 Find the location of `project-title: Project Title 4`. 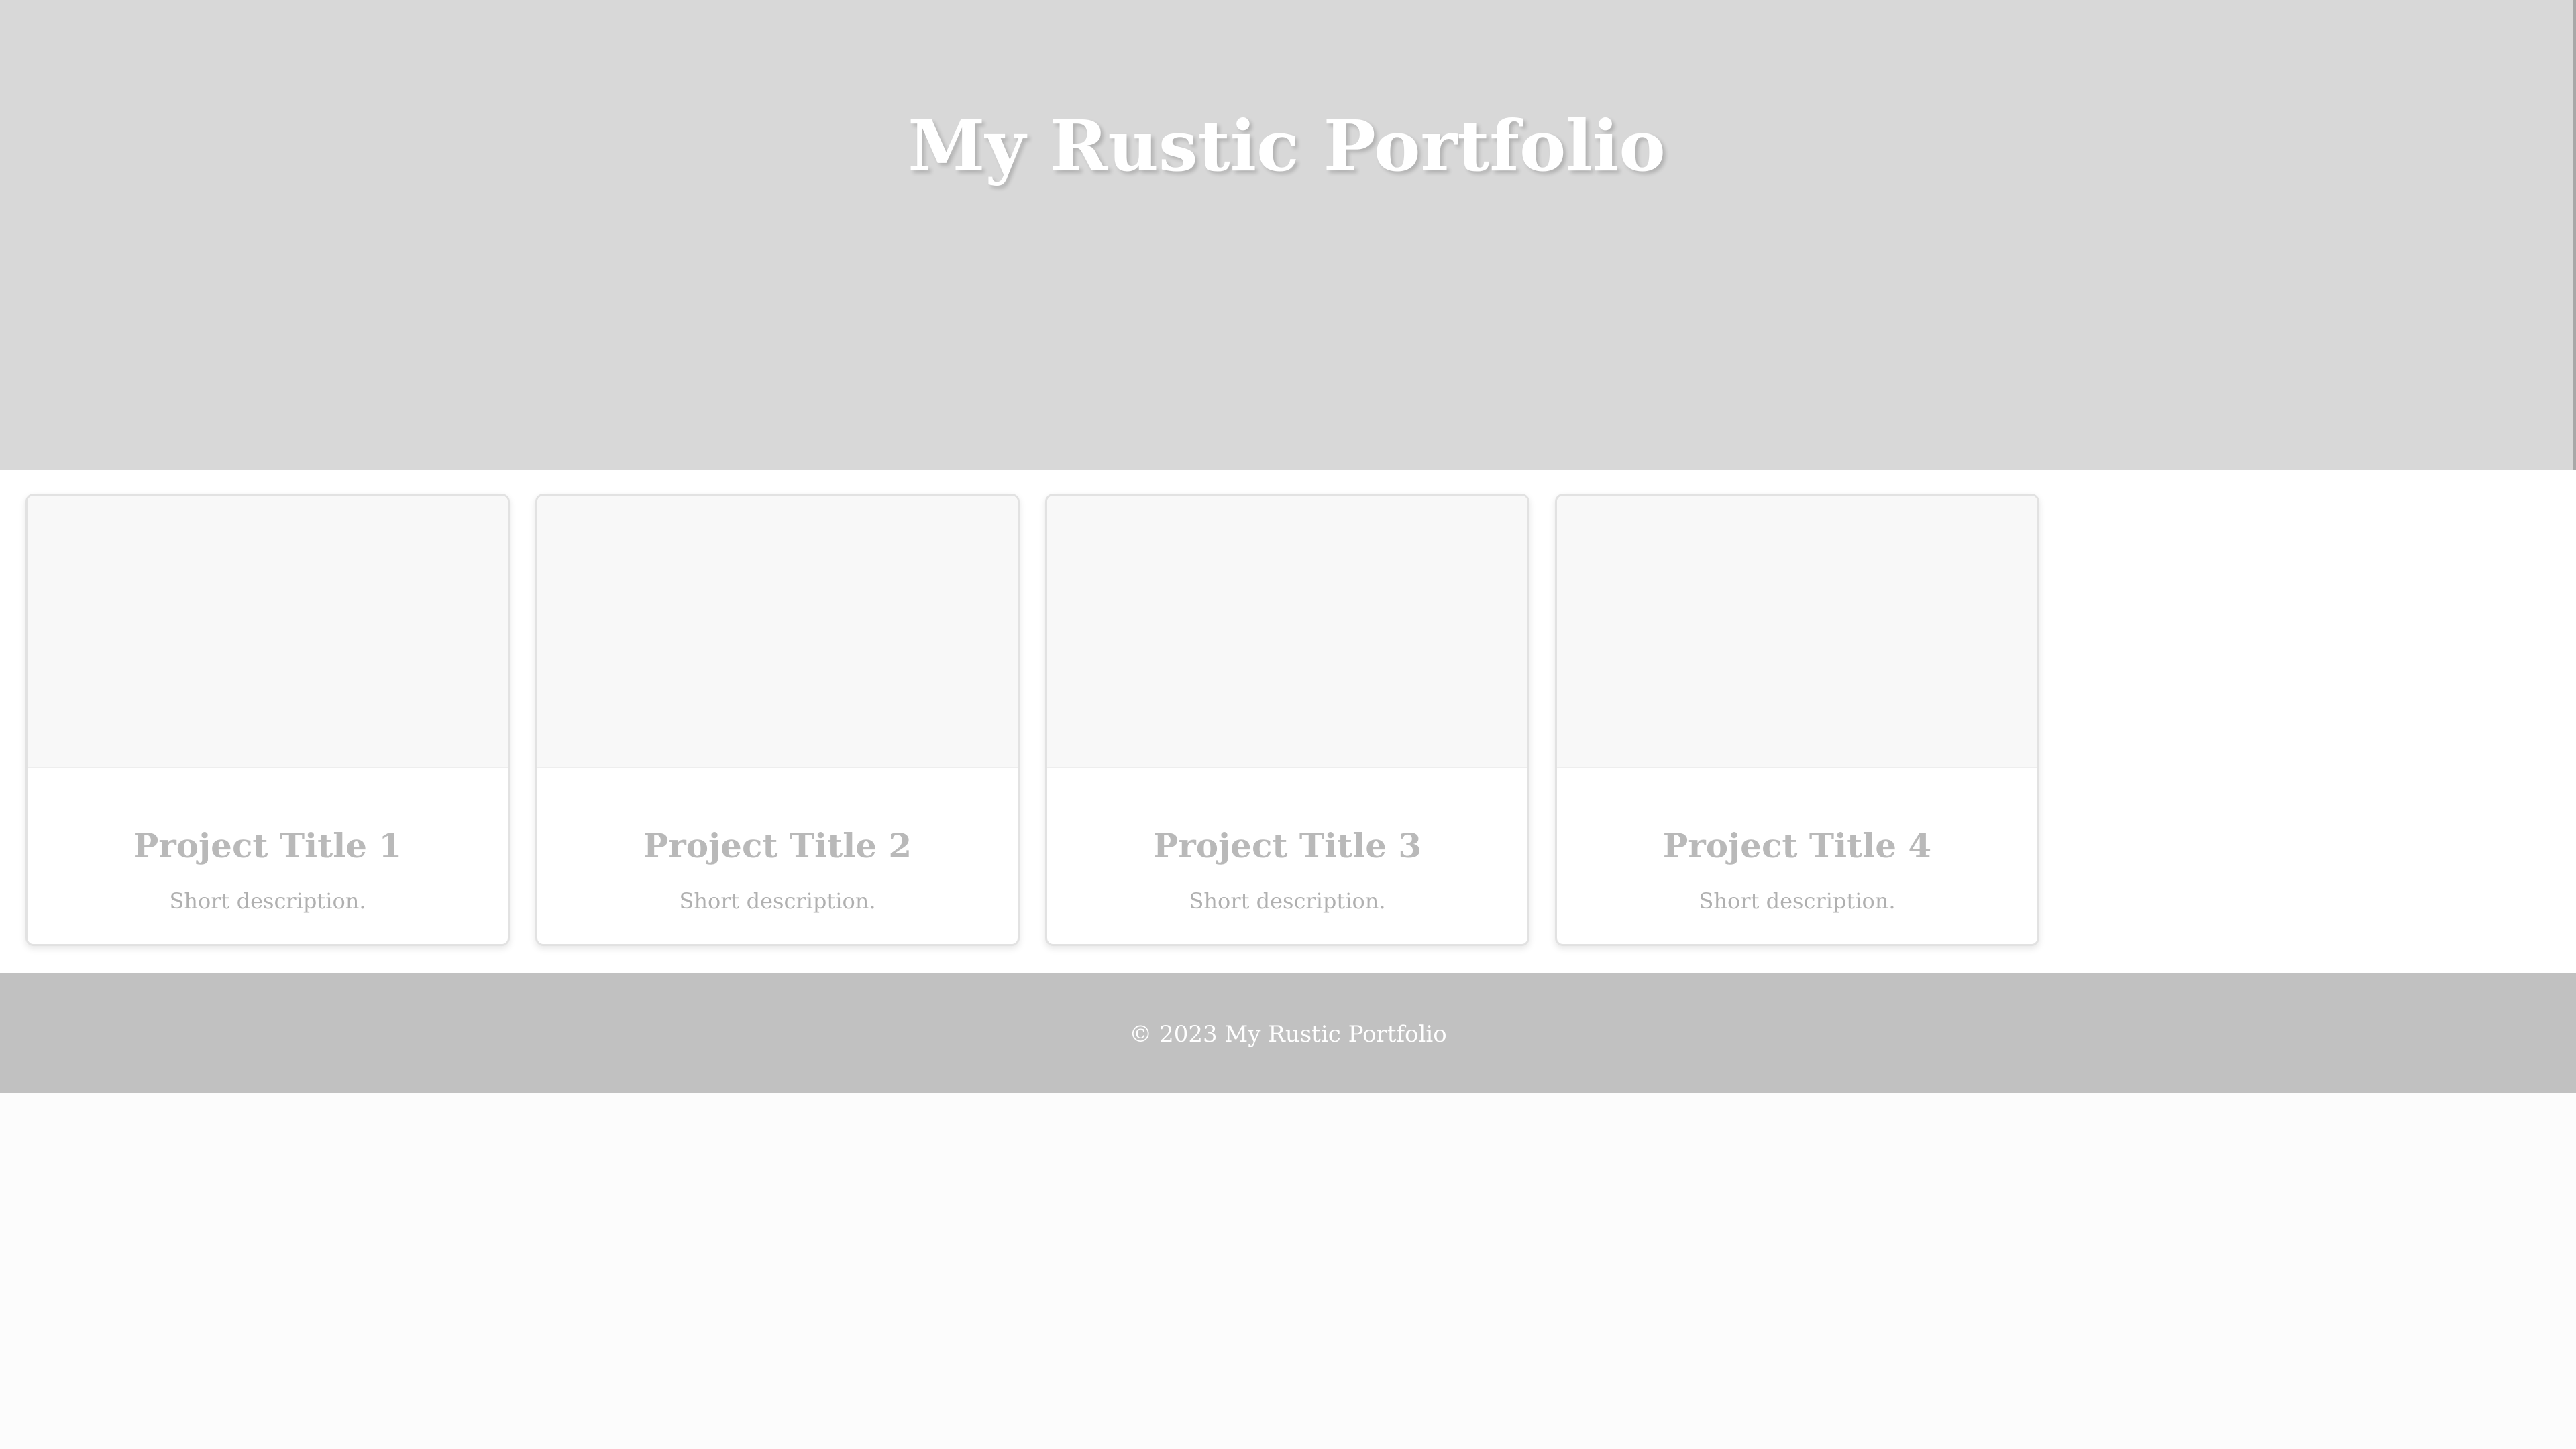

project-title: Project Title 4 is located at coordinates (1797, 845).